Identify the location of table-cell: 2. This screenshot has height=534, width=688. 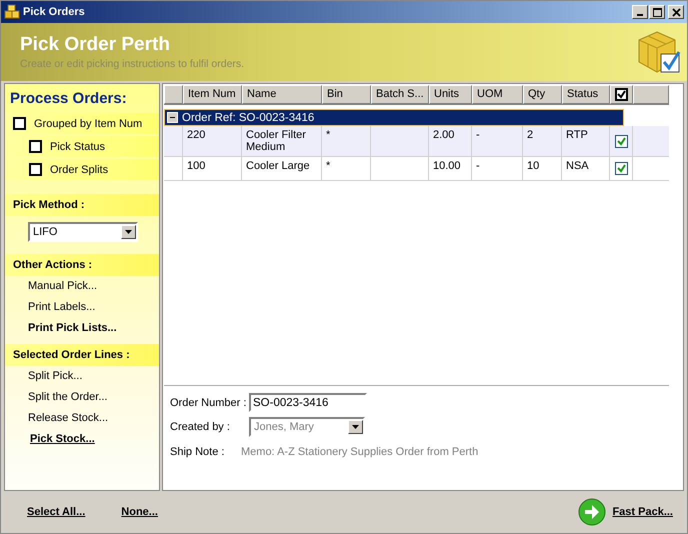
(530, 135).